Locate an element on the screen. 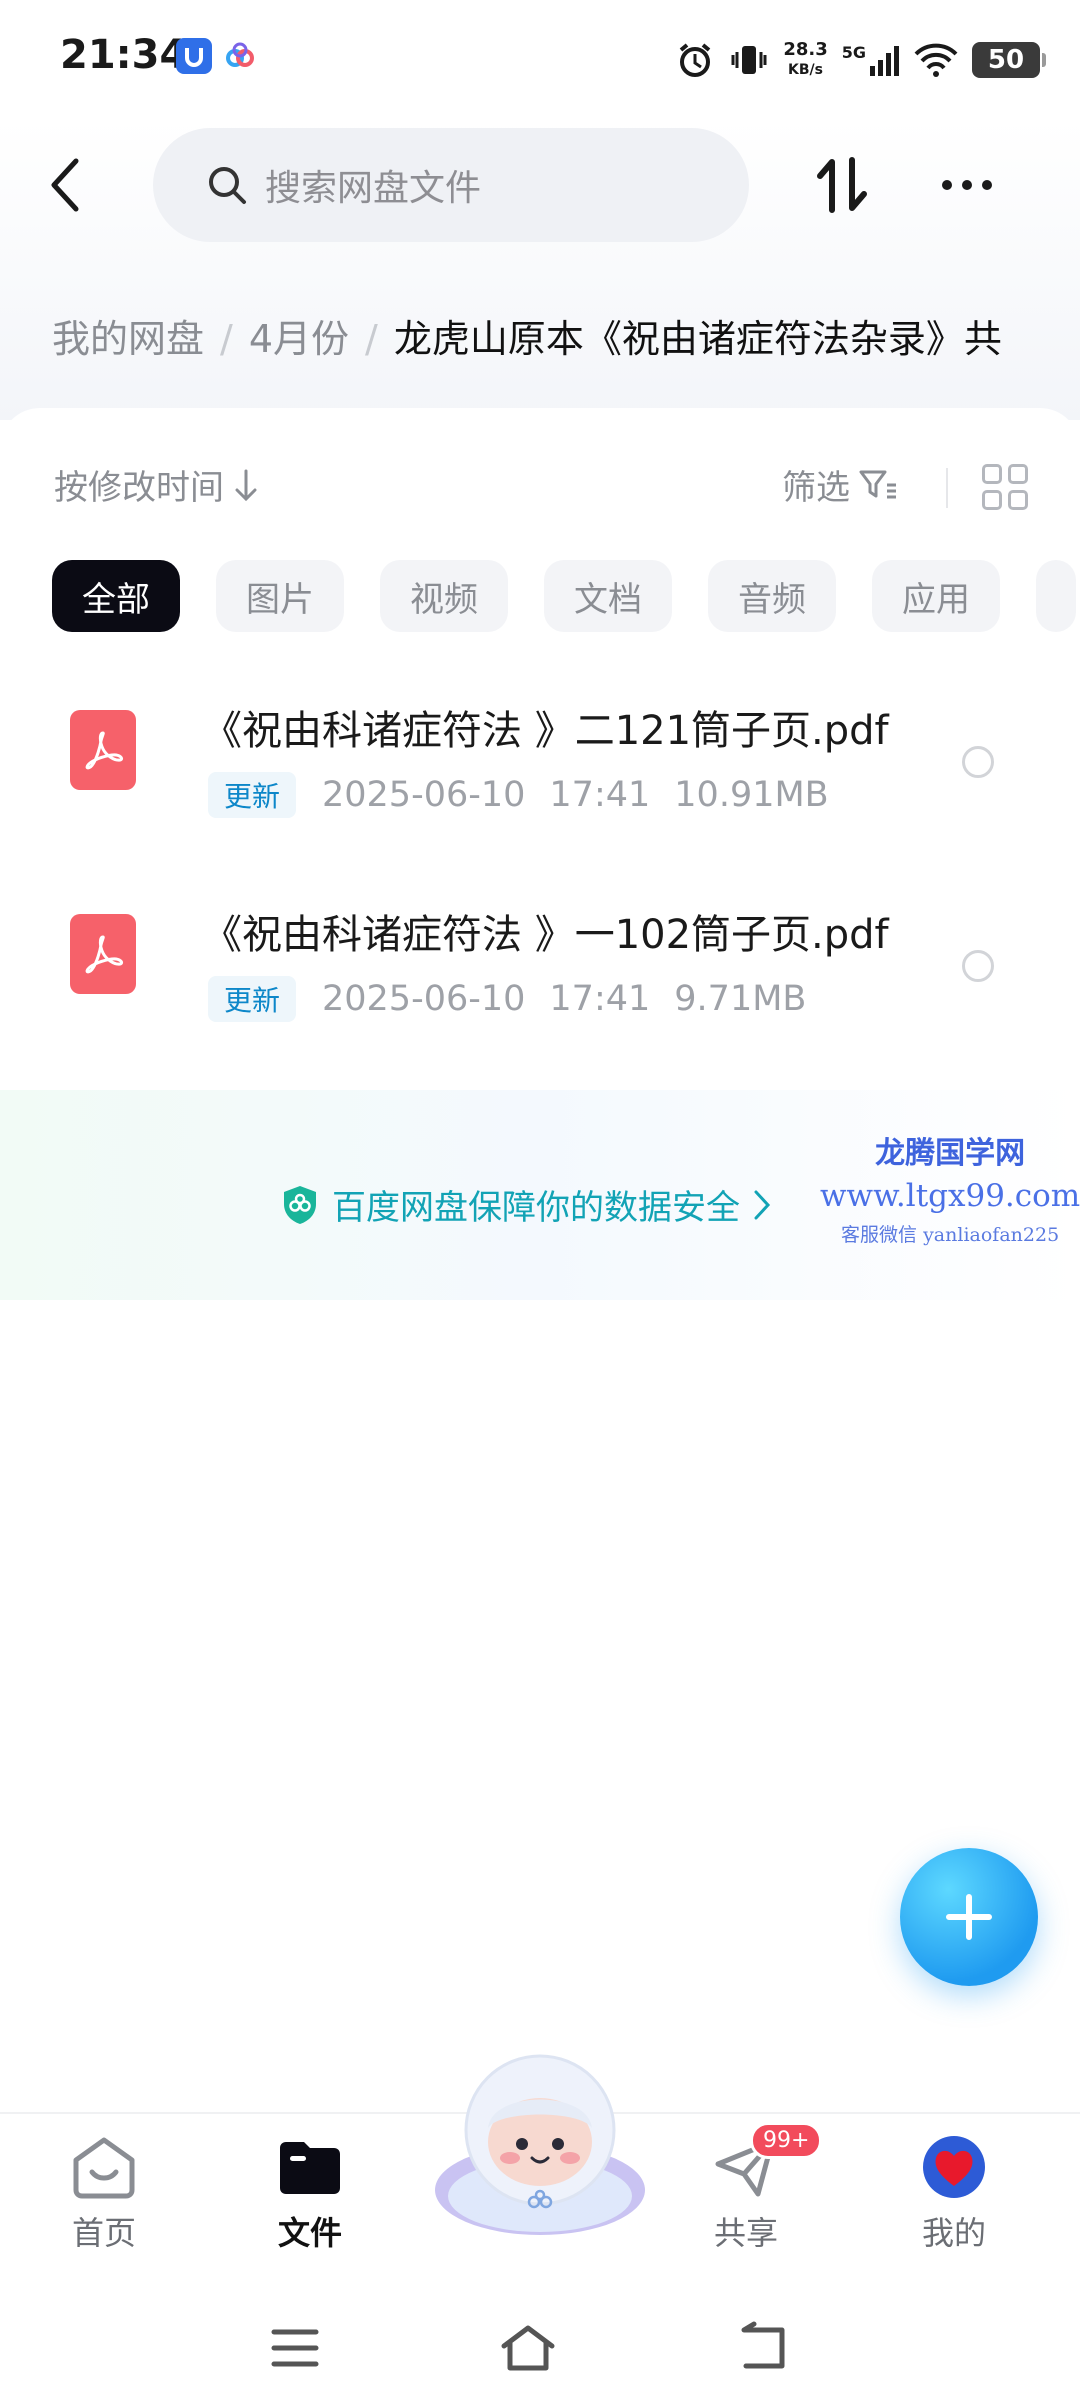 The width and height of the screenshot is (1080, 2400). watermark: 龙腾国学网 www.ltgx99.com 客服微信 yanliaofan225 is located at coordinates (950, 1187).